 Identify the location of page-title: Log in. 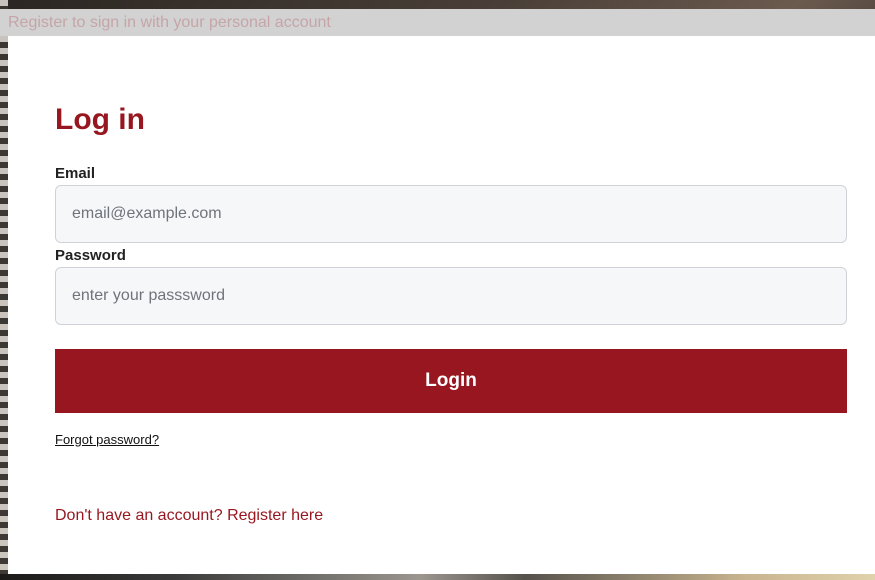
(100, 119).